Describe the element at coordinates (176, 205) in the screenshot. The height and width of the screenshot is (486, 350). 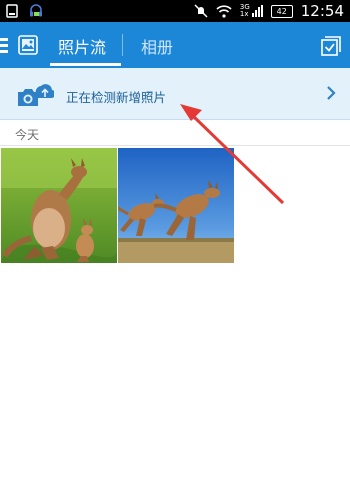
I see `photo-thumbnail-jumping-kangaroos` at that location.